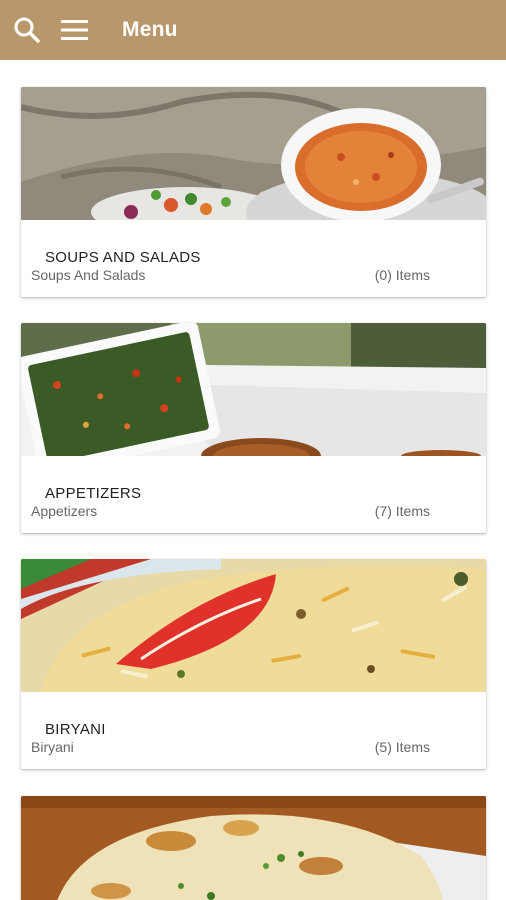 The height and width of the screenshot is (900, 506). Describe the element at coordinates (253, 389) in the screenshot. I see `appetizers-photo` at that location.